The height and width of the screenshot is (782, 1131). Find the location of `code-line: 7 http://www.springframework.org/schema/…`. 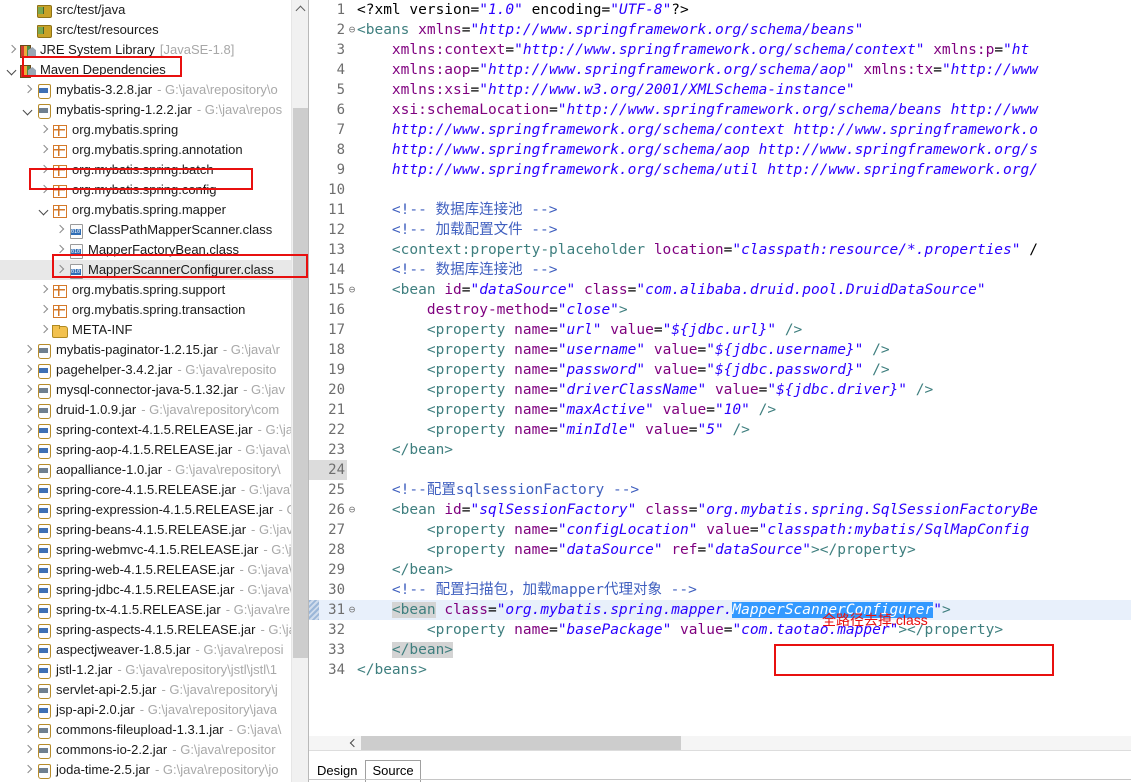

code-line: 7 http://www.springframework.org/schema/… is located at coordinates (720, 130).